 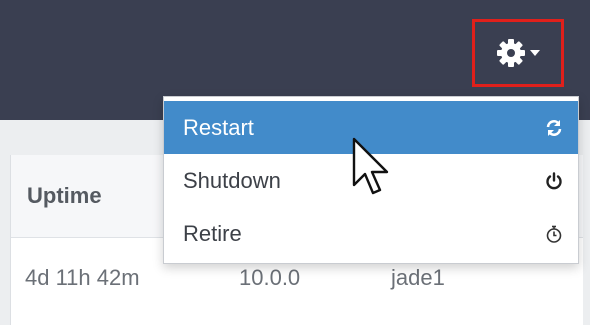 I want to click on cell-uptime: 4d 11h 42m, so click(x=82, y=277).